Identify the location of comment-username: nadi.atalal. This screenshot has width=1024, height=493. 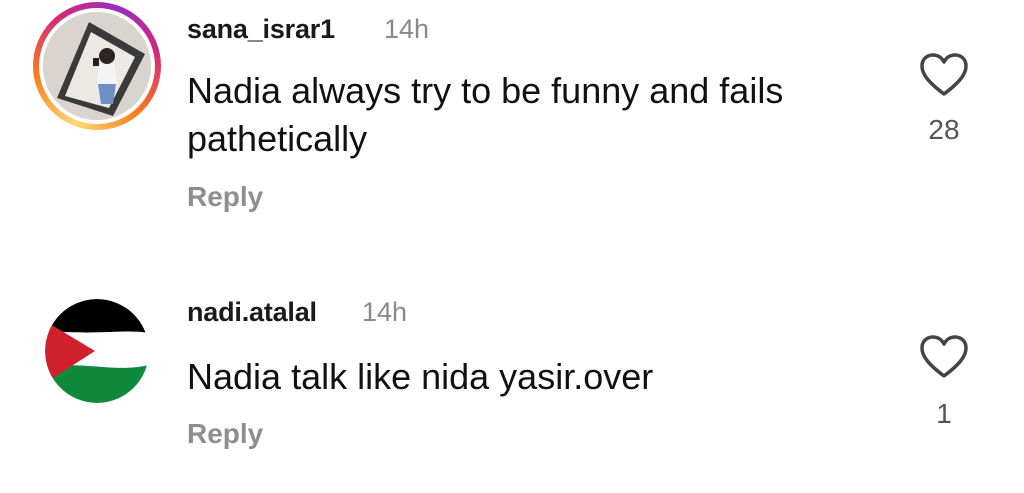
(252, 312).